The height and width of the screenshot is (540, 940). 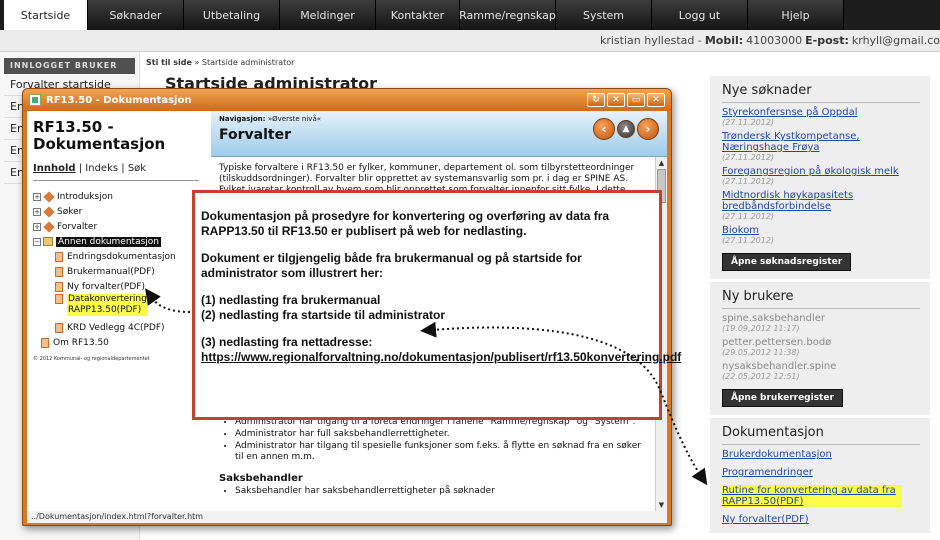 What do you see at coordinates (116, 211) in the screenshot?
I see `toc-item-soker: + Søker` at bounding box center [116, 211].